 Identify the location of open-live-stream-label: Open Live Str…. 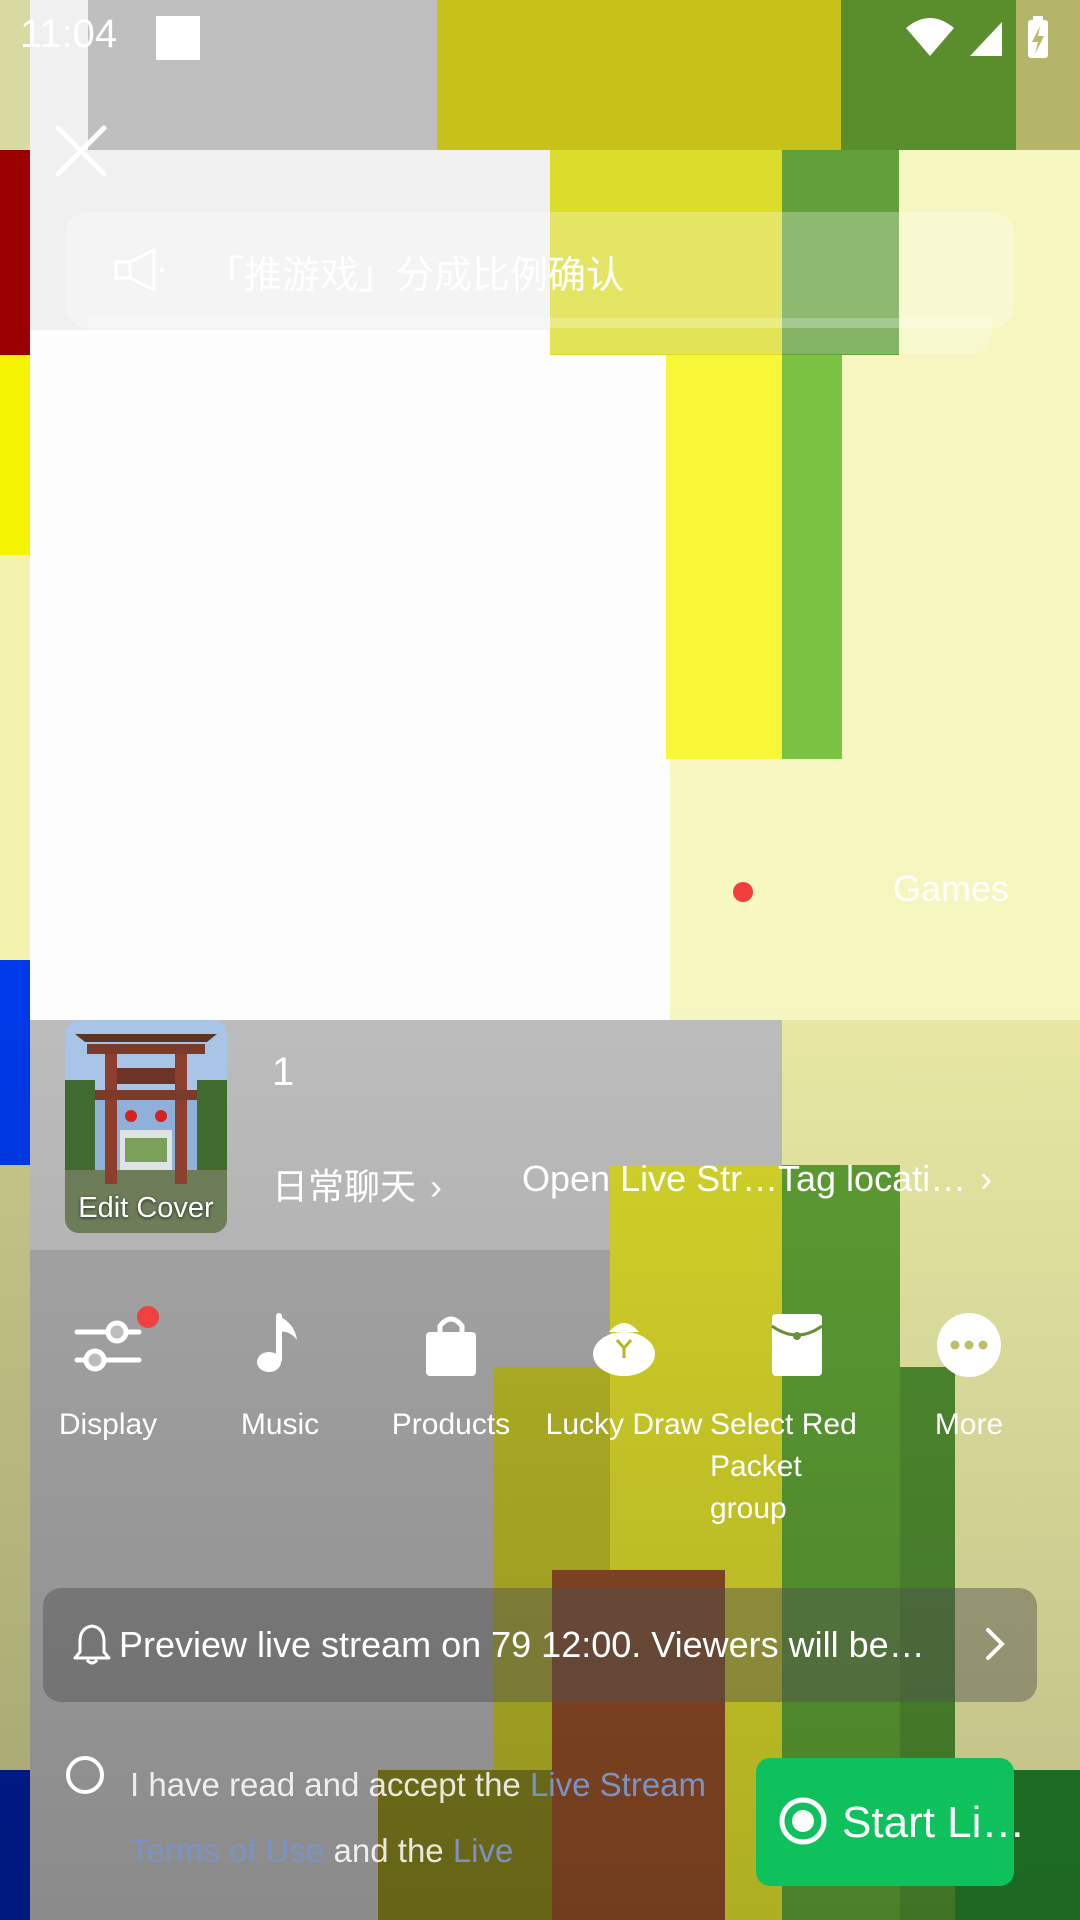
(650, 1178).